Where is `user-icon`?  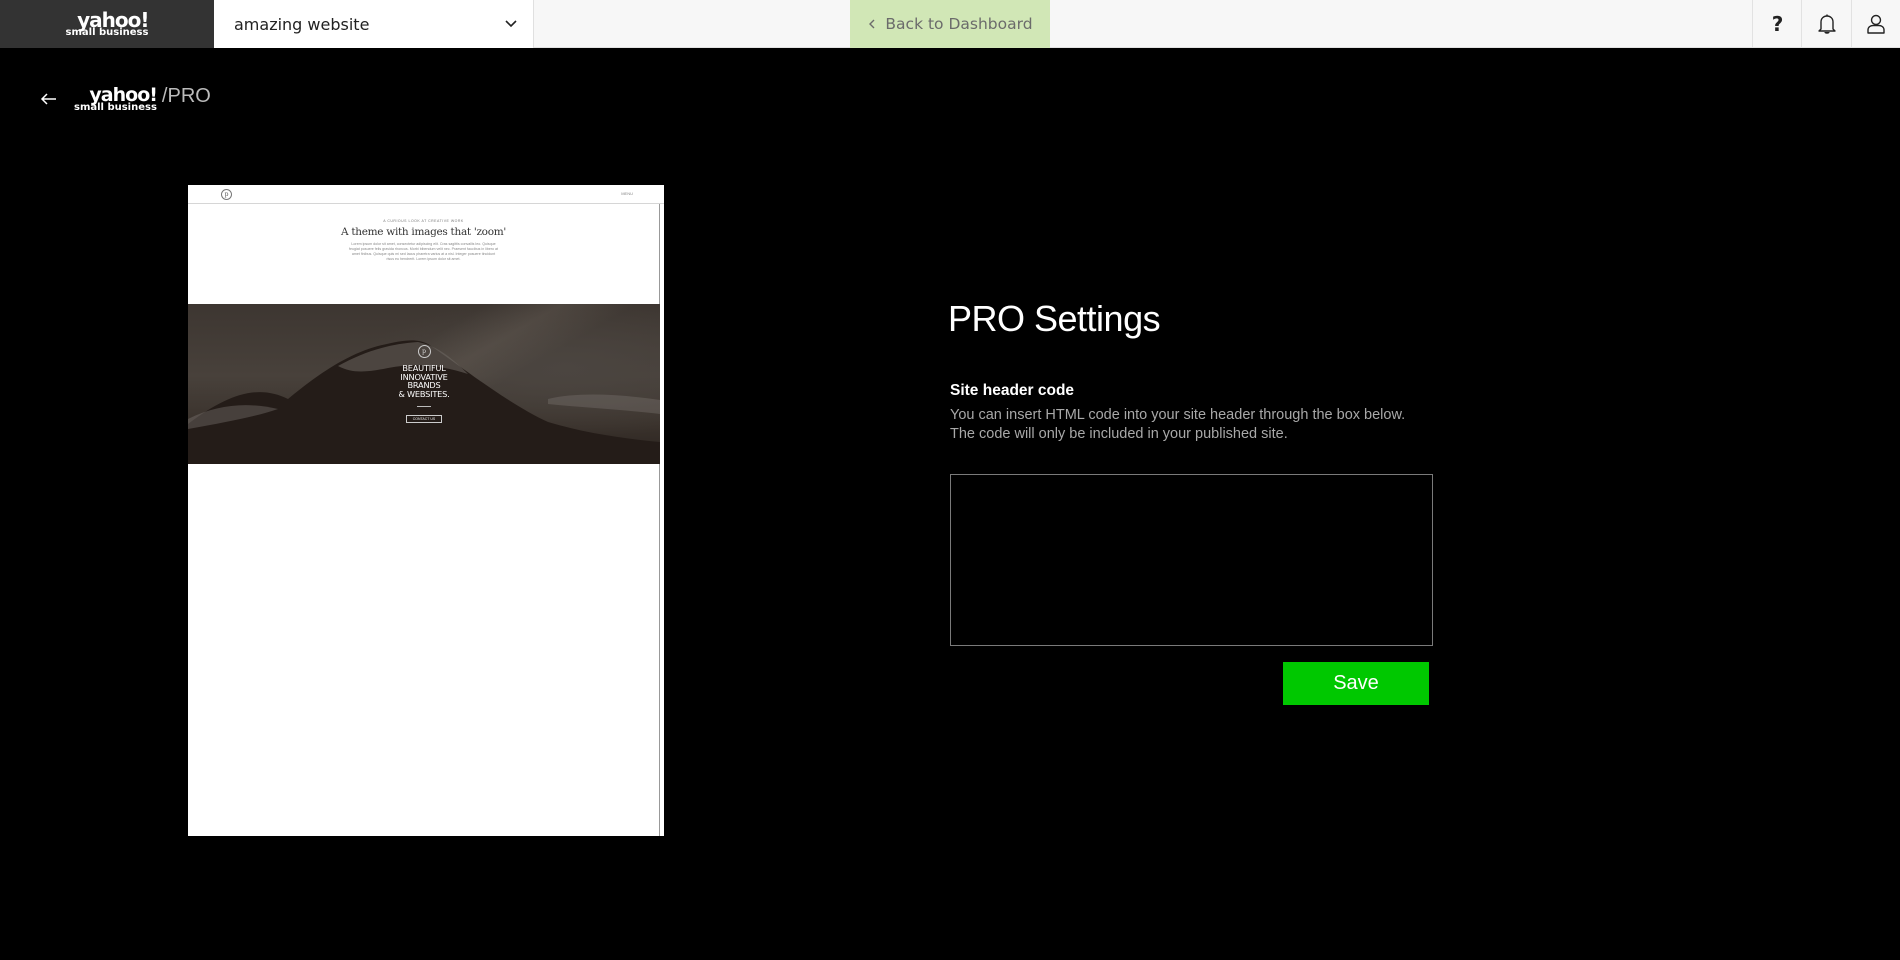 user-icon is located at coordinates (1876, 24).